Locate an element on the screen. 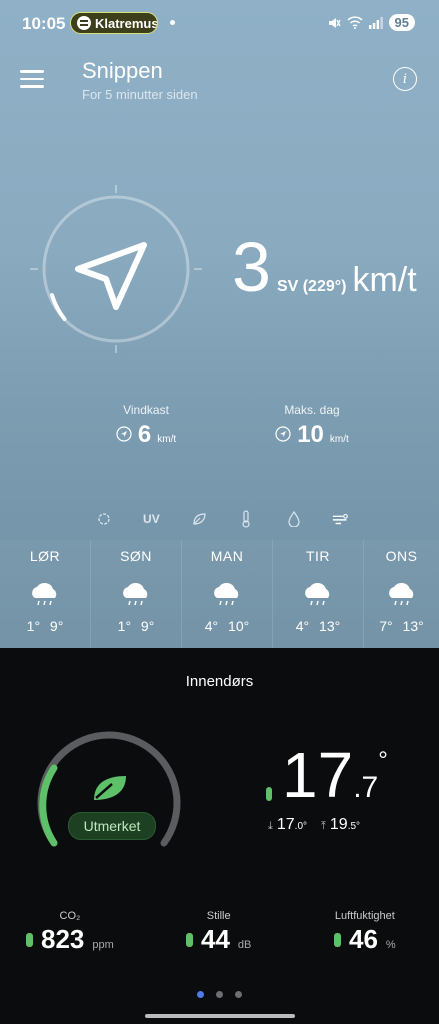 The image size is (439, 1024). home-indicator is located at coordinates (220, 1016).